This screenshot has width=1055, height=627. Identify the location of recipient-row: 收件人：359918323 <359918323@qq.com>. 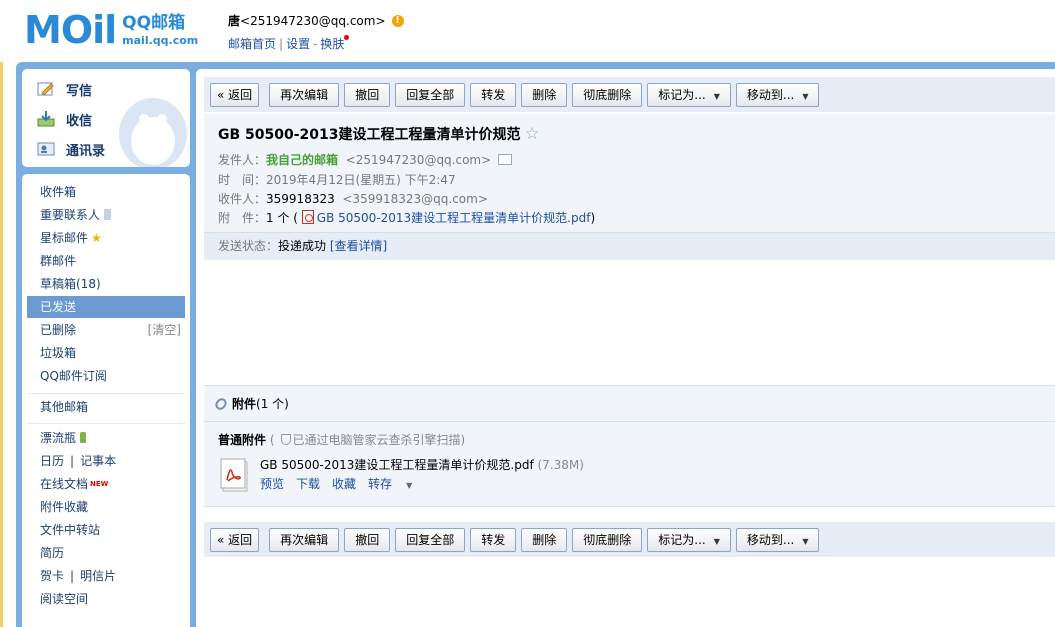
(353, 199).